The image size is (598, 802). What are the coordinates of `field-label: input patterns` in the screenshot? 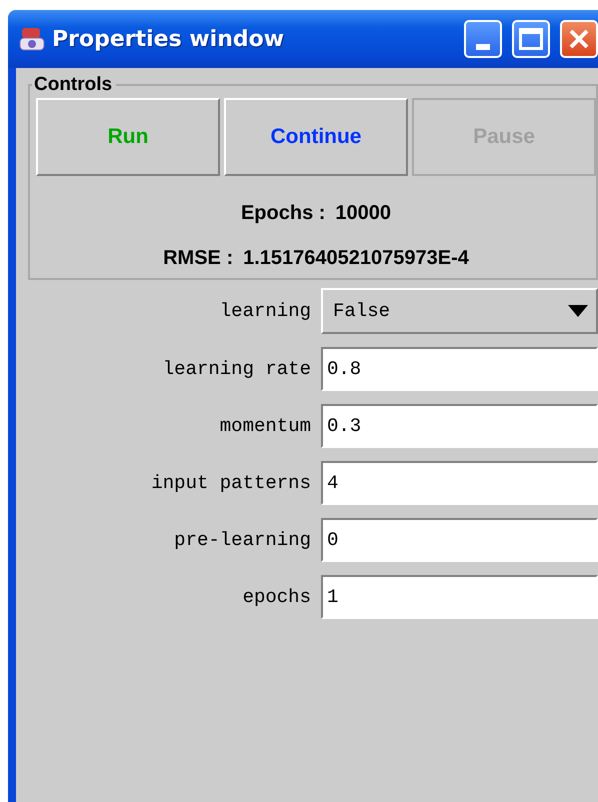 It's located at (230, 483).